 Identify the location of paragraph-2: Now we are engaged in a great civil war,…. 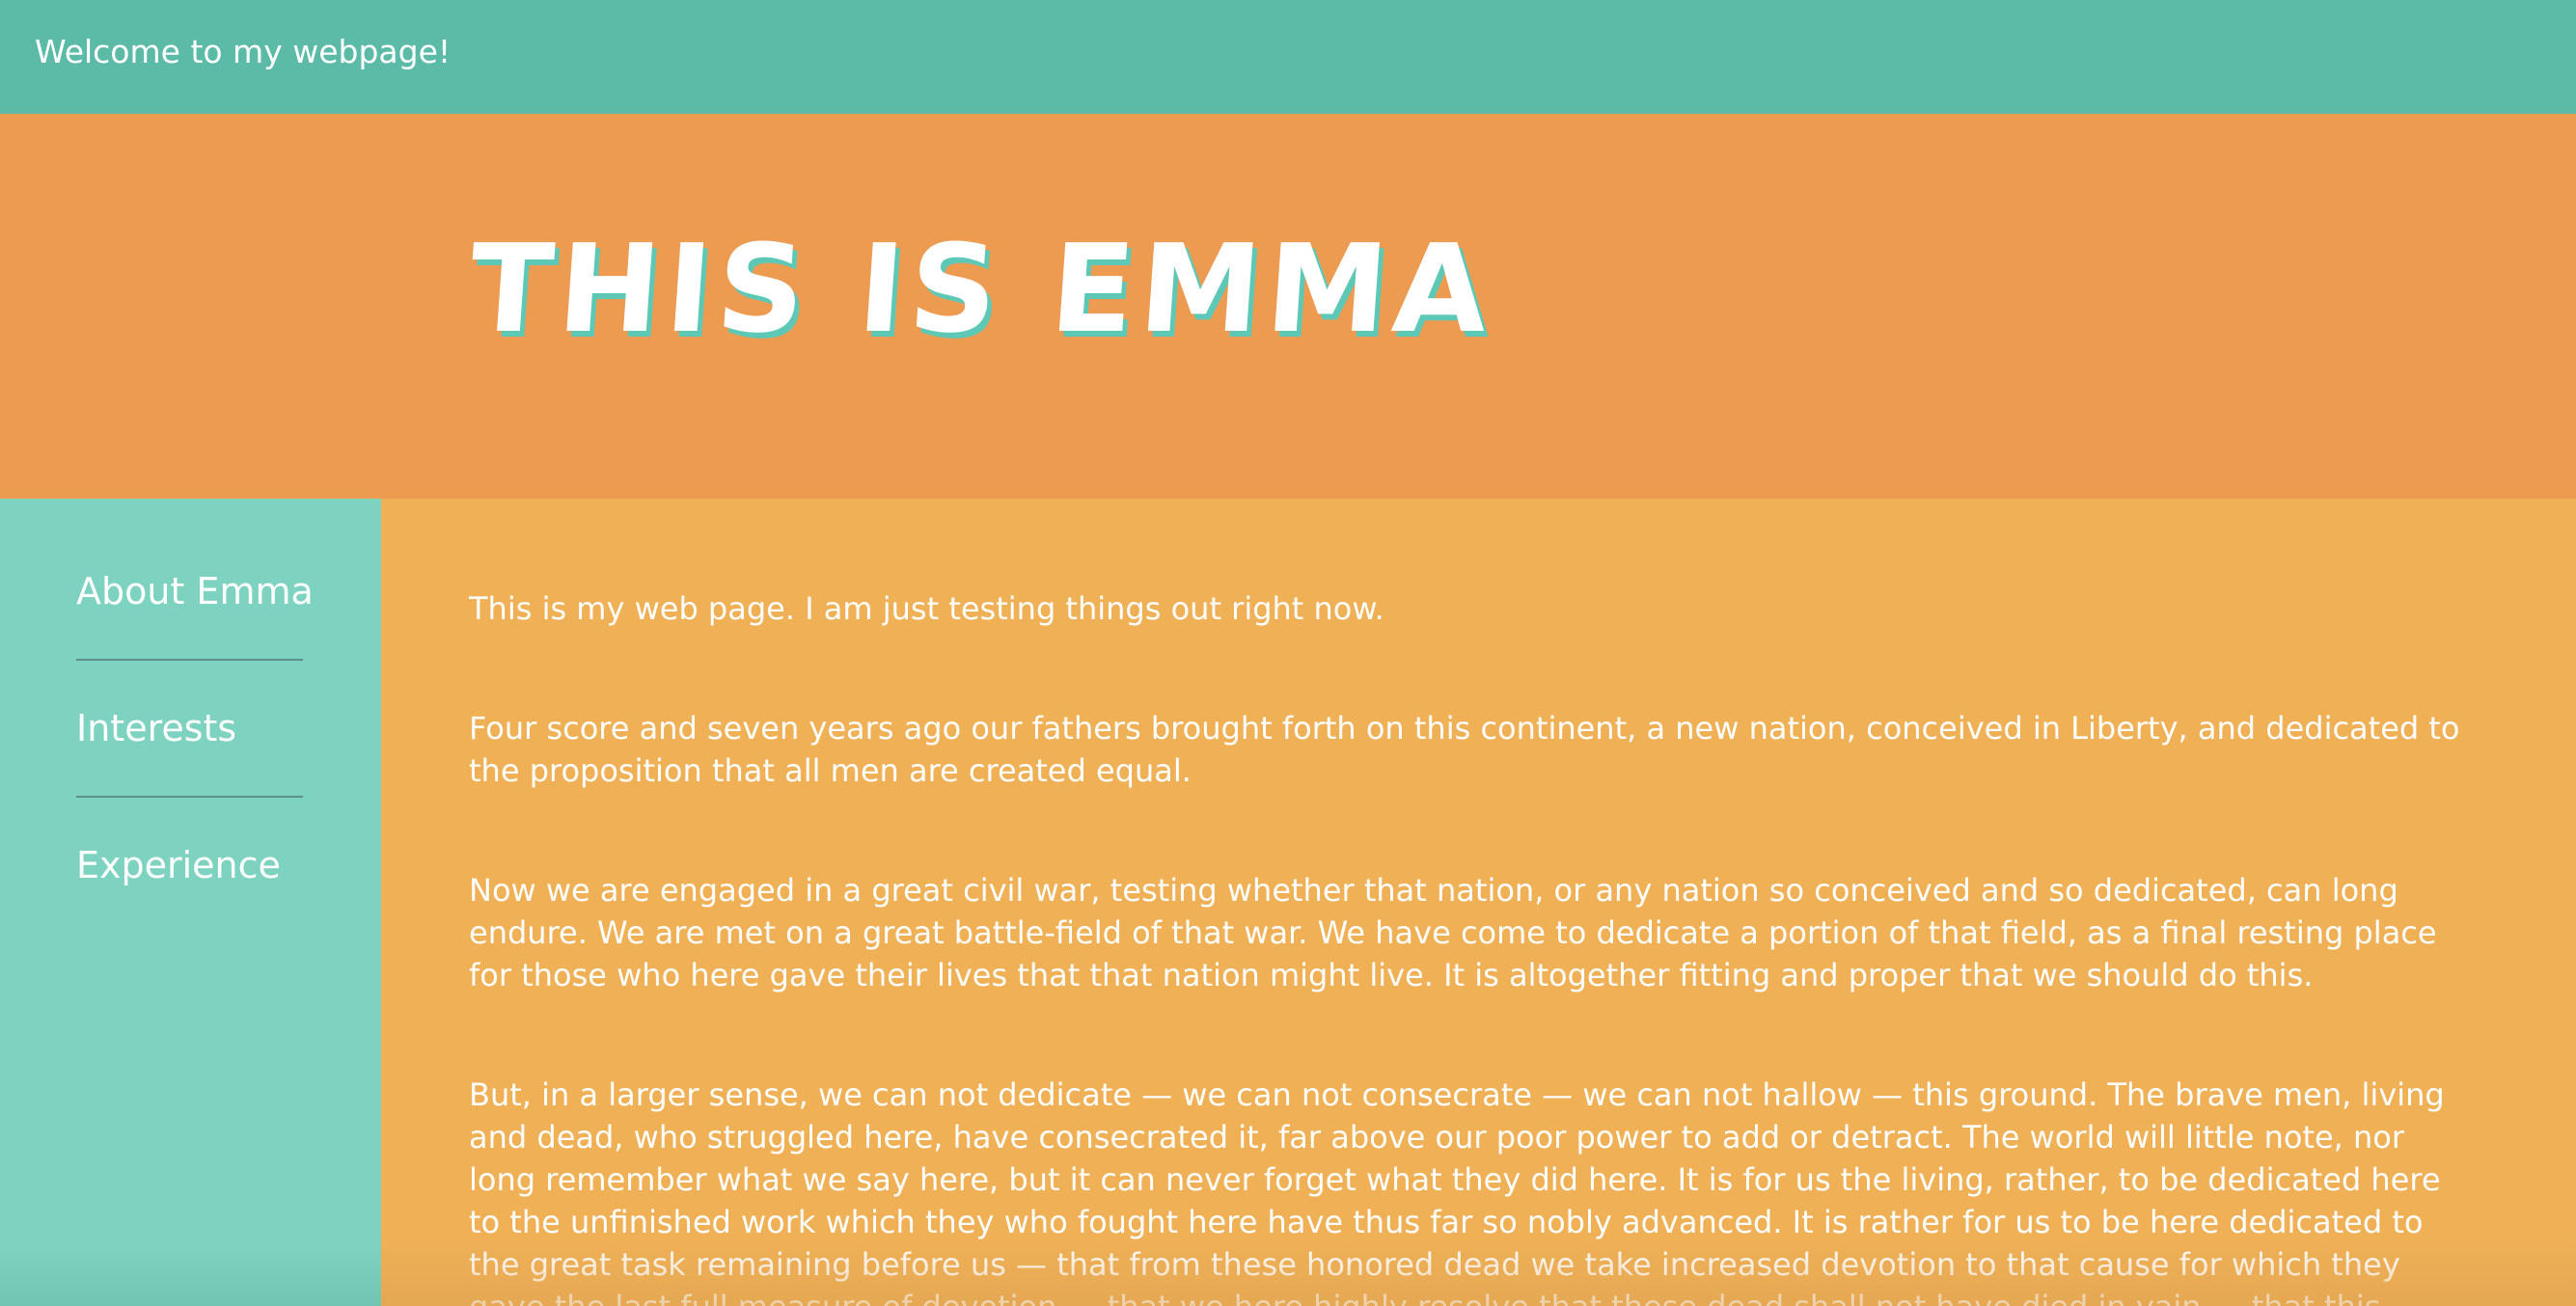
(1453, 932).